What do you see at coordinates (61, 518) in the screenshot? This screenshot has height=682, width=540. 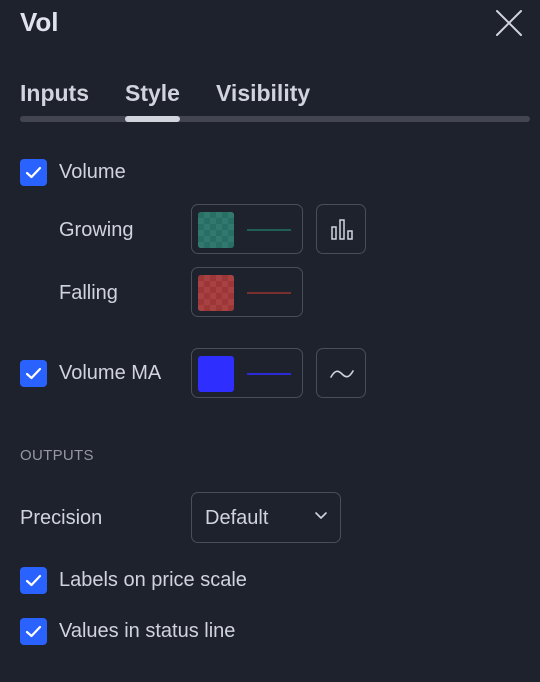 I see `precision-label: Precision` at bounding box center [61, 518].